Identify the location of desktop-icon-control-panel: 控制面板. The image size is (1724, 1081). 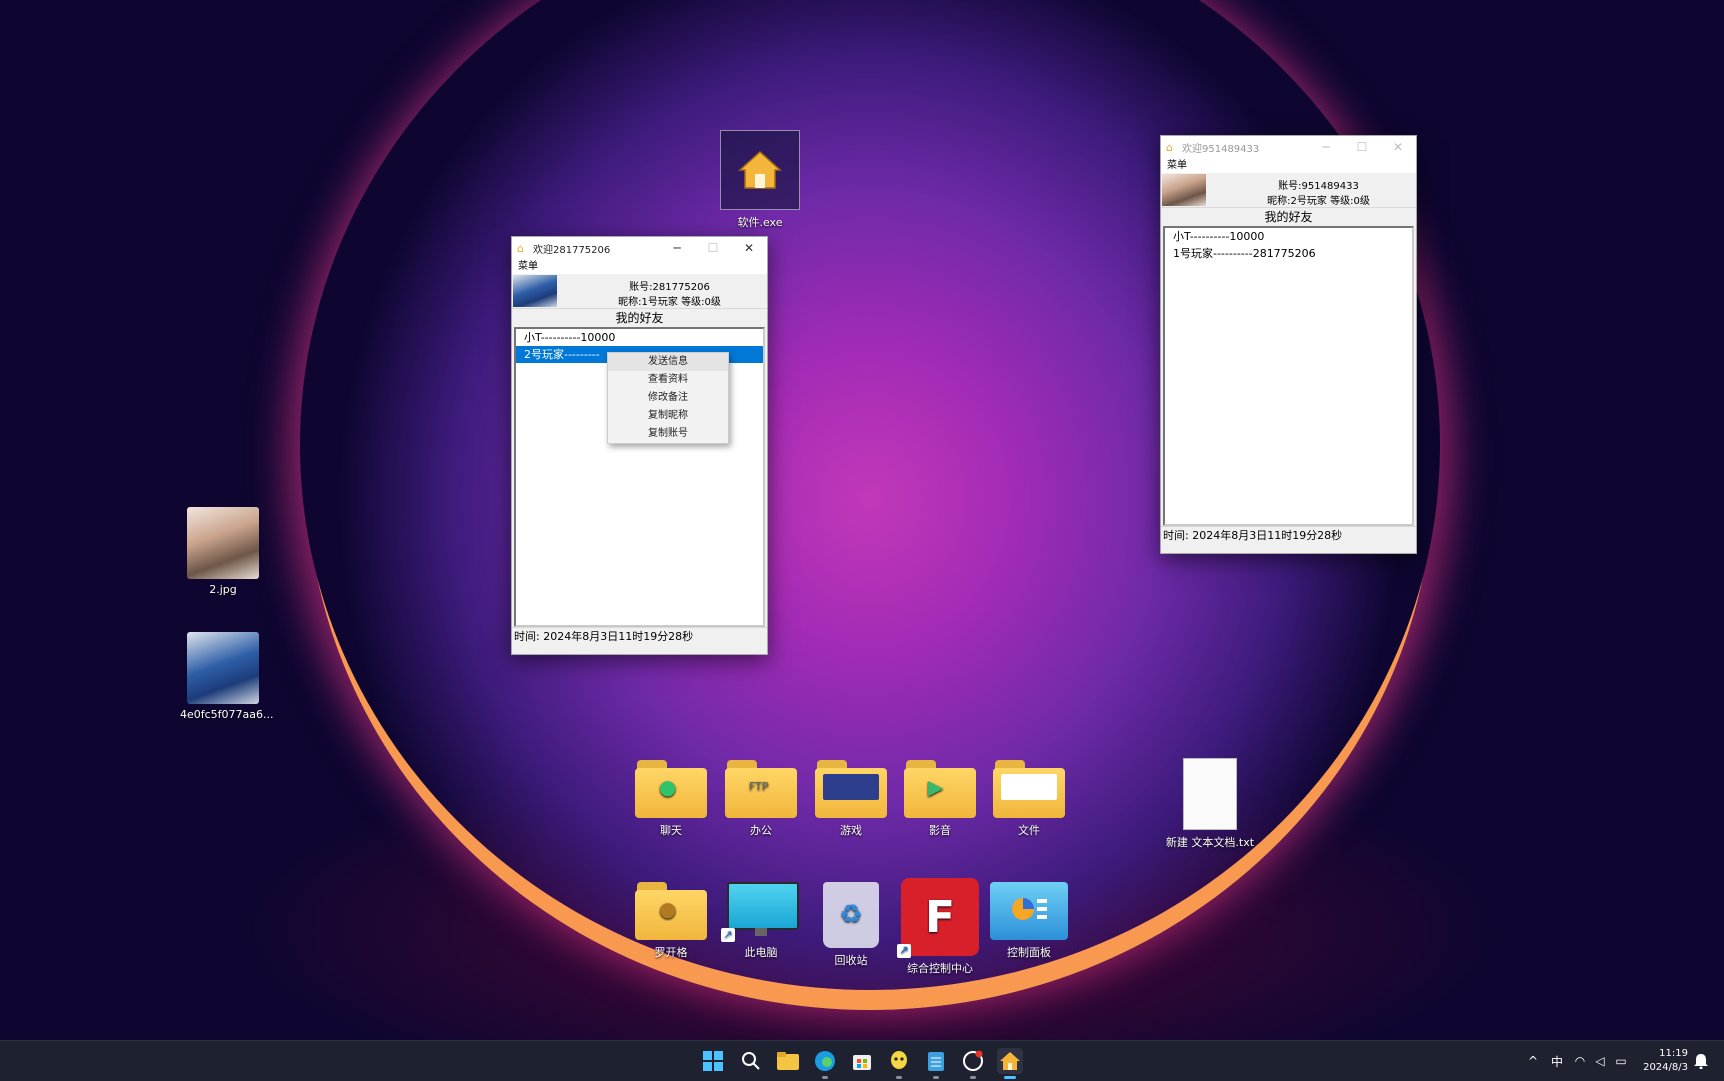
(1029, 921).